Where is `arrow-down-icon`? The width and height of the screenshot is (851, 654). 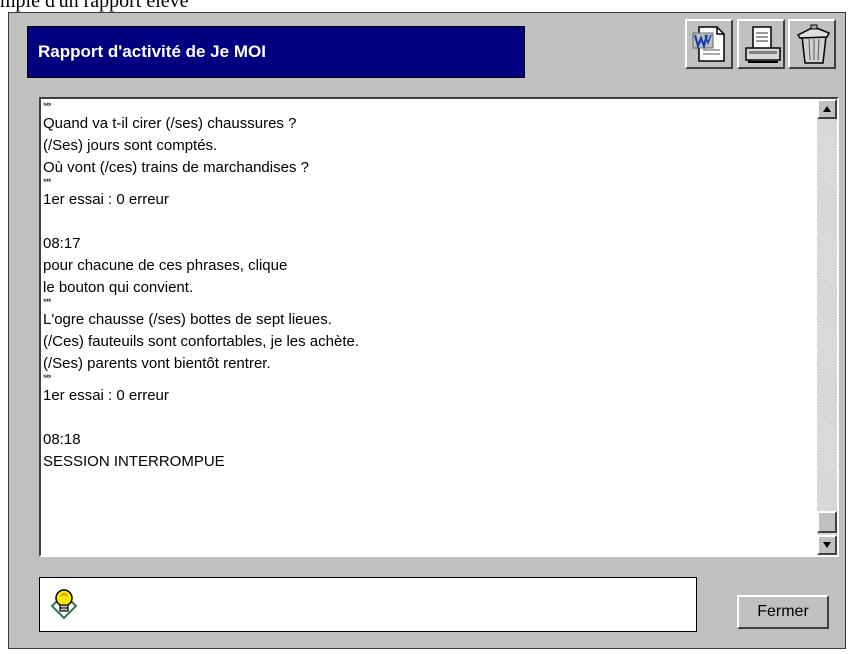 arrow-down-icon is located at coordinates (827, 545).